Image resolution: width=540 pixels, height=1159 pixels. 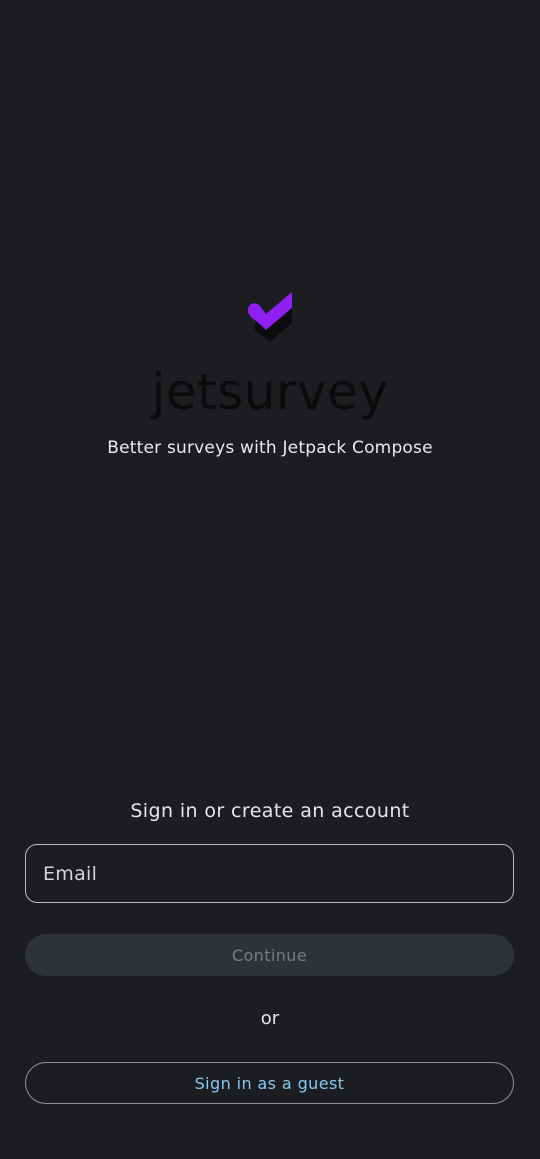 What do you see at coordinates (278, 873) in the screenshot?
I see `email-input` at bounding box center [278, 873].